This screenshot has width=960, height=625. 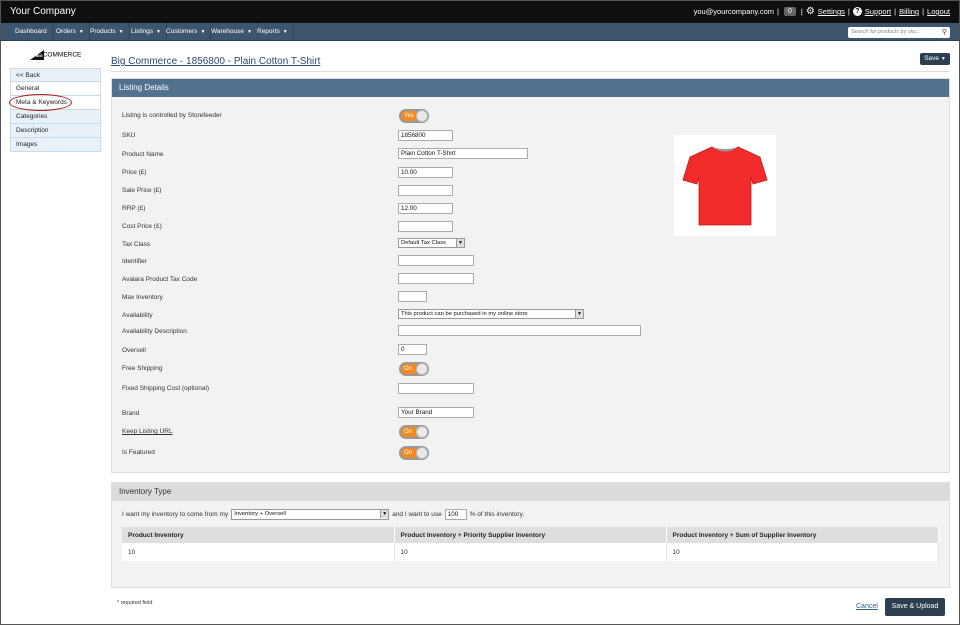 What do you see at coordinates (310, 514) in the screenshot?
I see `inventory-source-select: Inventory + Oversell ▼` at bounding box center [310, 514].